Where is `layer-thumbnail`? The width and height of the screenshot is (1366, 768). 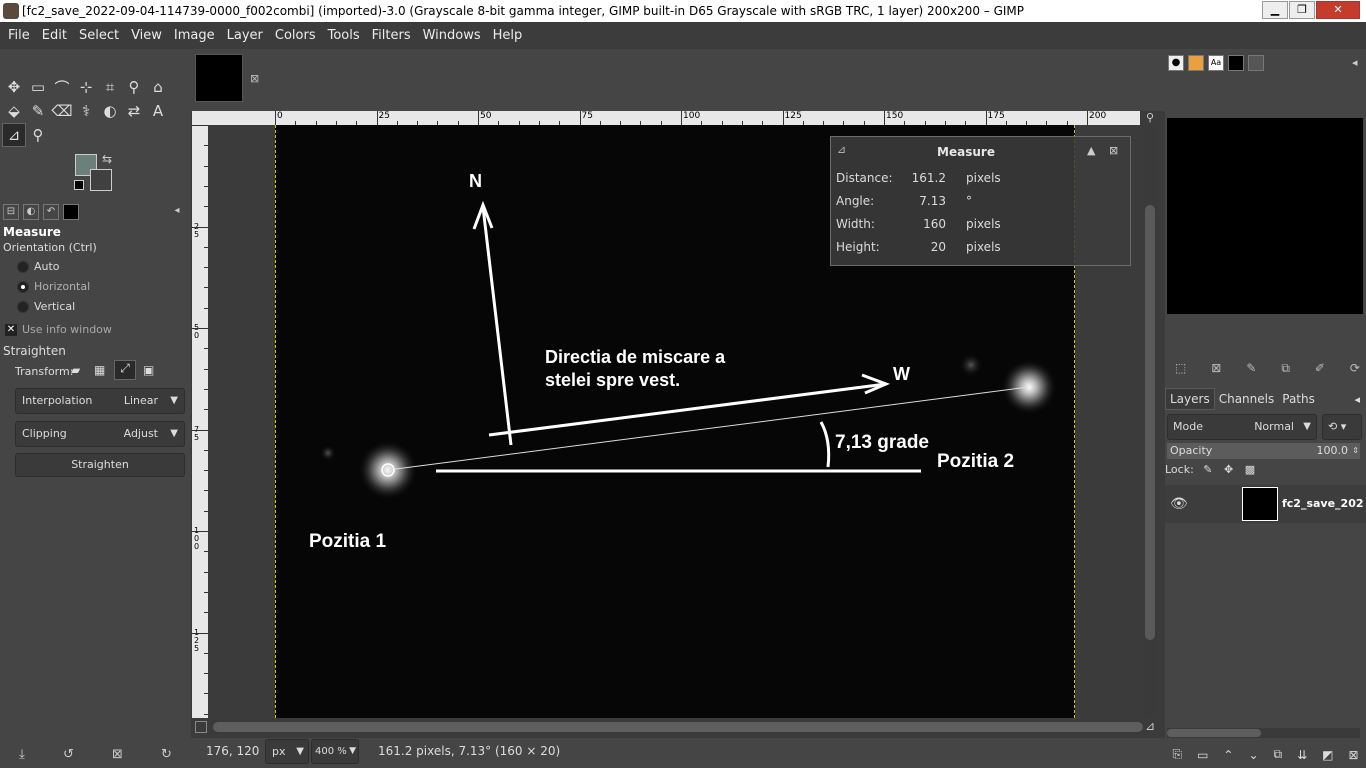 layer-thumbnail is located at coordinates (1260, 504).